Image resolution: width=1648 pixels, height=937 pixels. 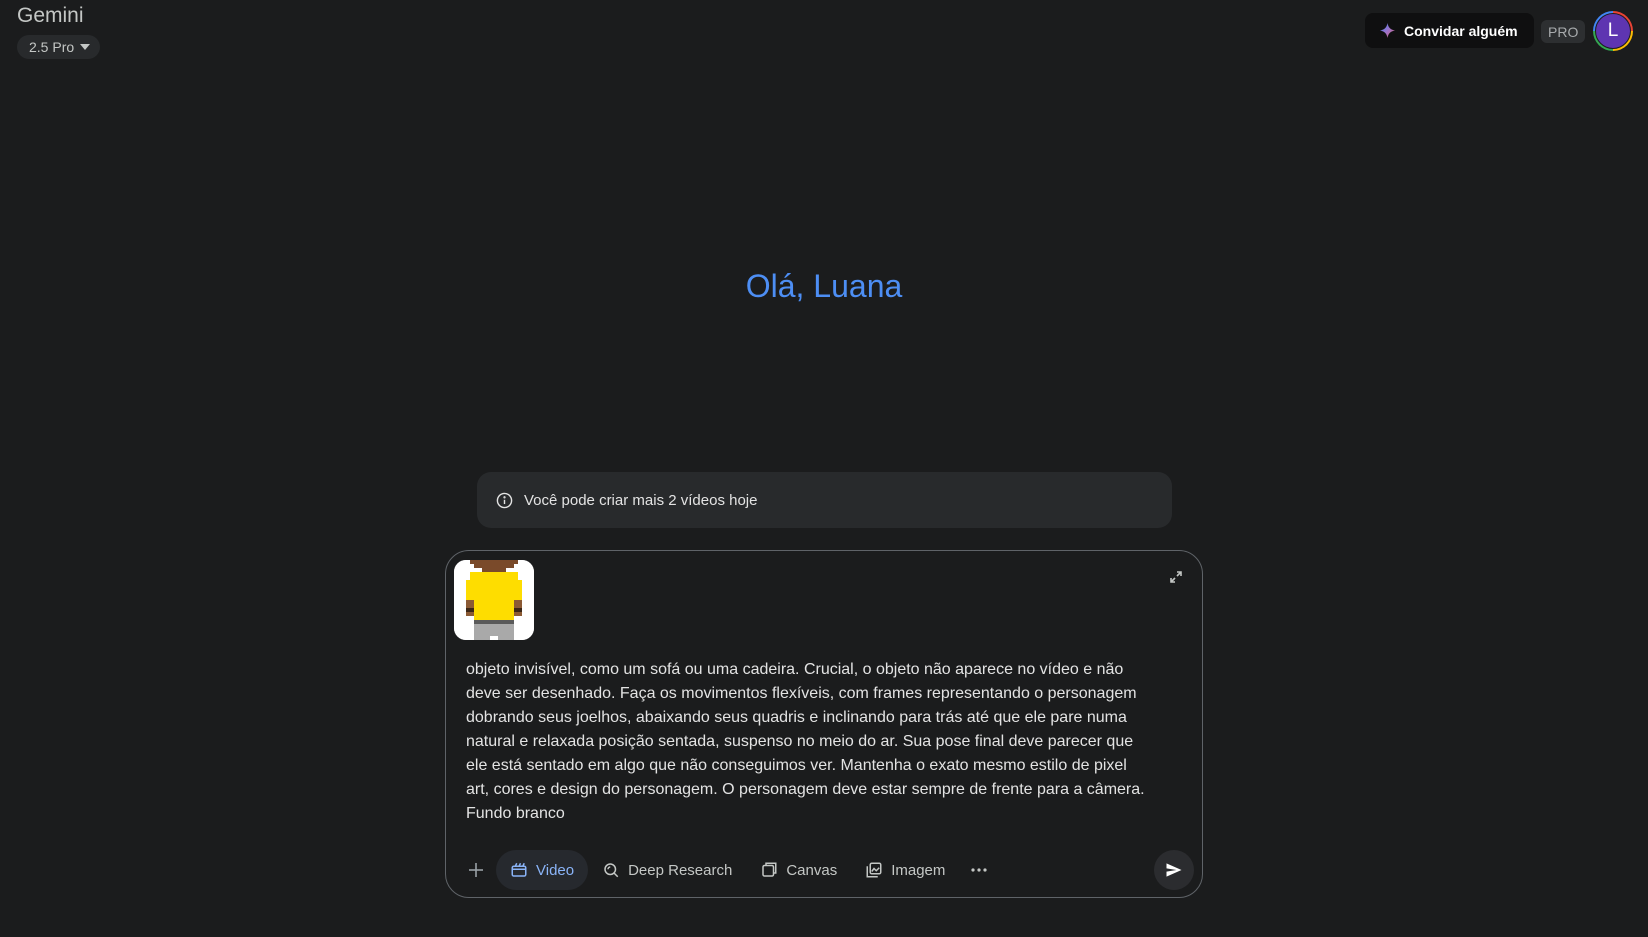 I want to click on tool-video: Video, so click(x=542, y=870).